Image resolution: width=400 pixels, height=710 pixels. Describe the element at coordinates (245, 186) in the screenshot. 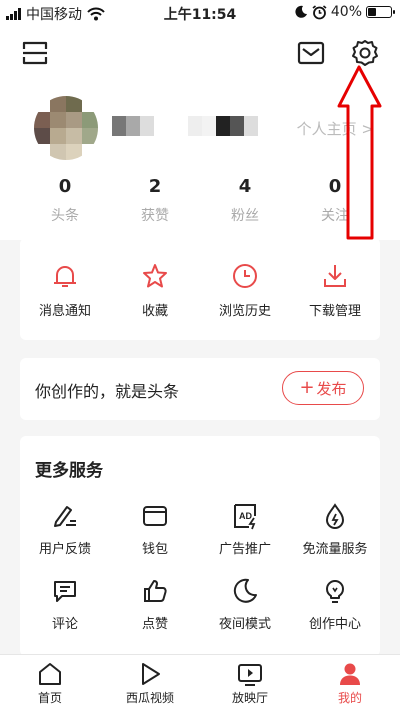

I see `stat-value: 4` at that location.